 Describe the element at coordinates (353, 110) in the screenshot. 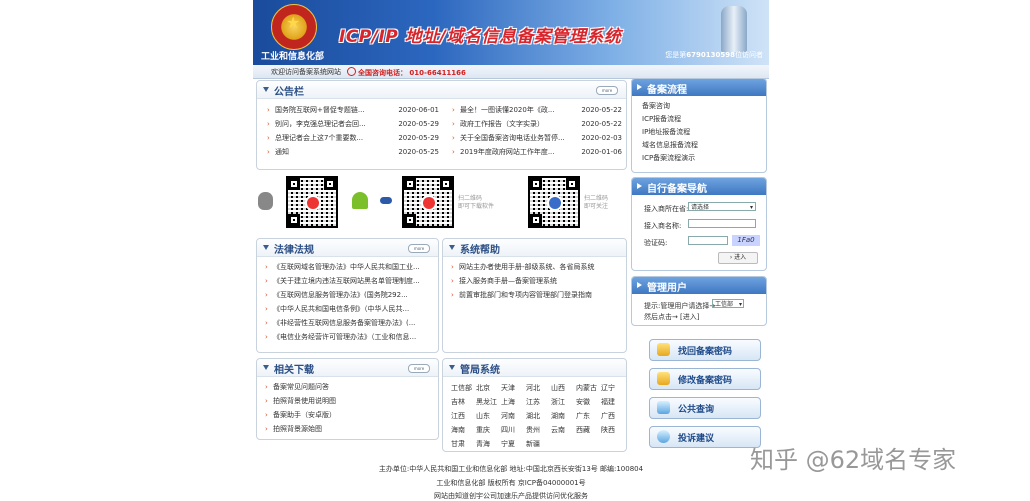

I see `list-item: › 国务院互联网+督促专题链... 2020-06-01` at that location.